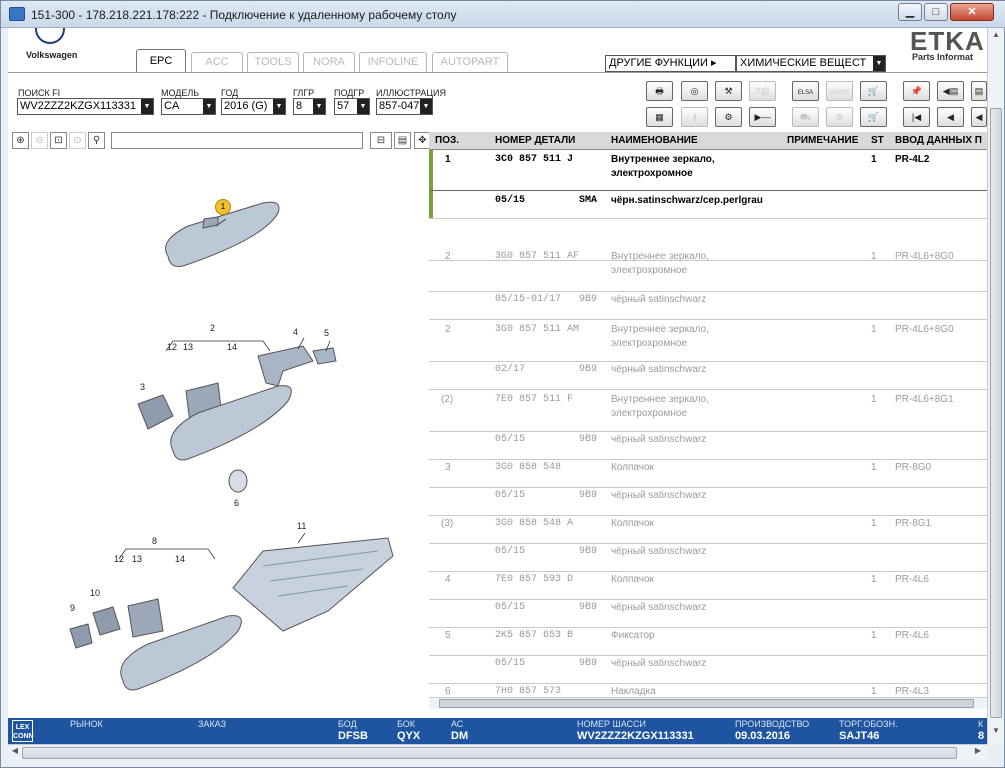 The width and height of the screenshot is (1005, 768). I want to click on tab-epc: EPC, so click(161, 60).